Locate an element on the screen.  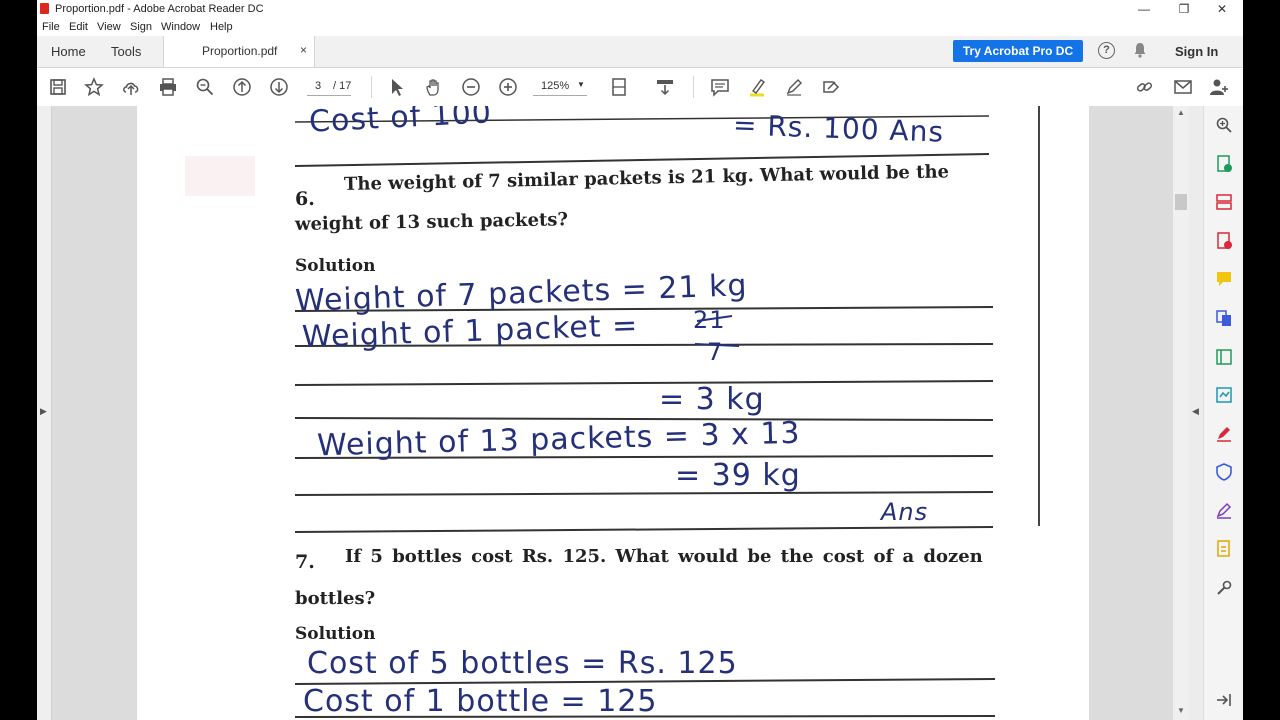
menu-edit: Edit is located at coordinates (78, 27).